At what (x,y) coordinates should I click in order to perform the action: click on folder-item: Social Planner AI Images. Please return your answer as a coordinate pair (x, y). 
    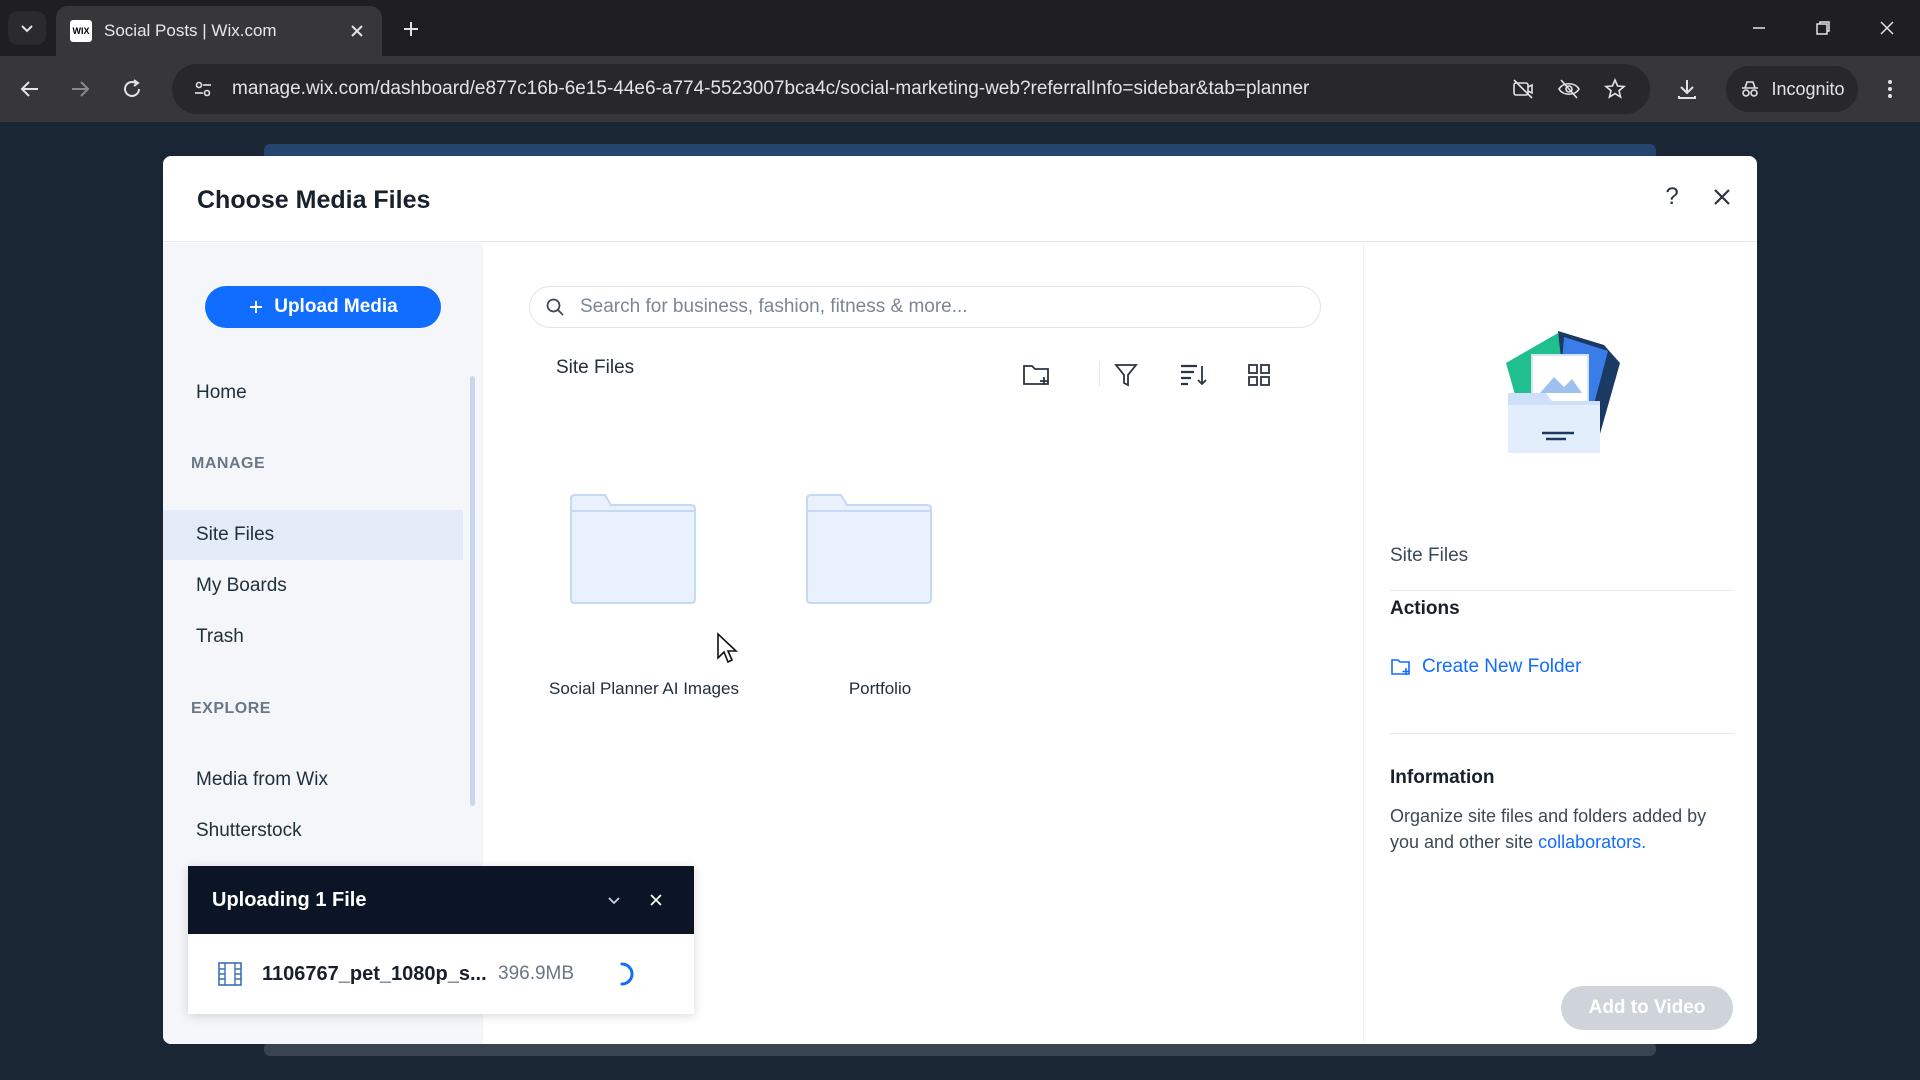
    Looking at the image, I should click on (644, 603).